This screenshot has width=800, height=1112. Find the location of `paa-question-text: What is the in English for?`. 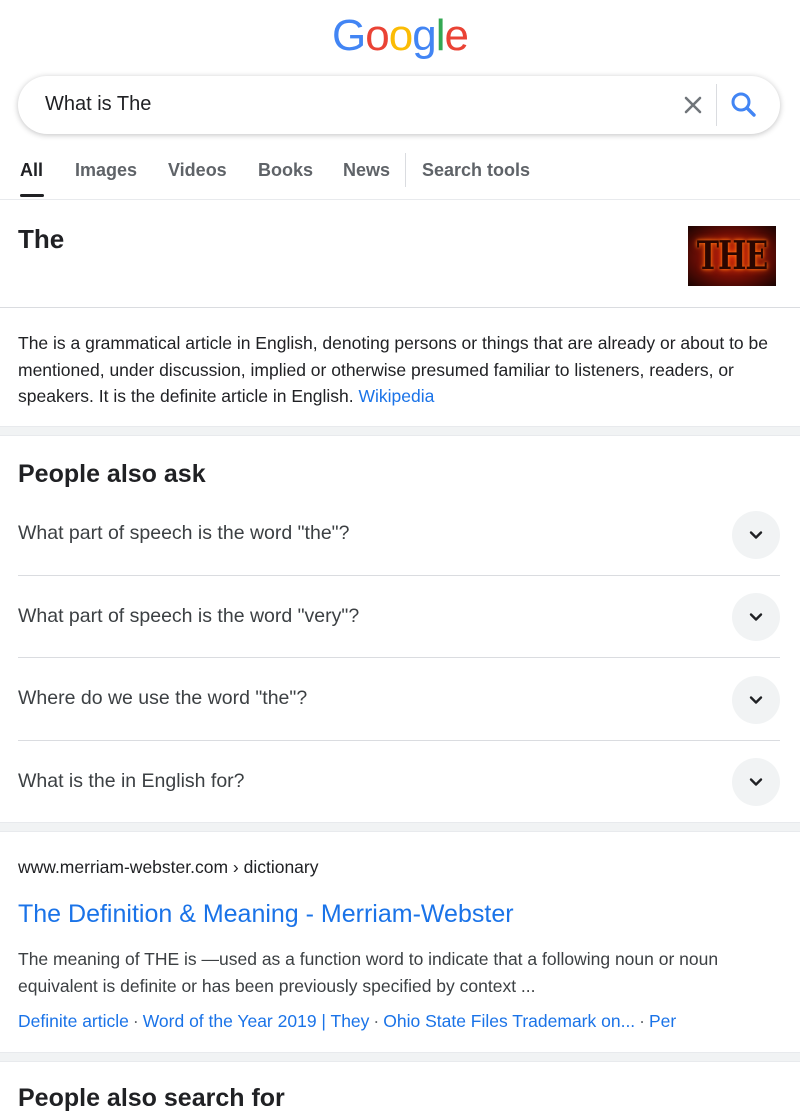

paa-question-text: What is the in English for? is located at coordinates (131, 781).